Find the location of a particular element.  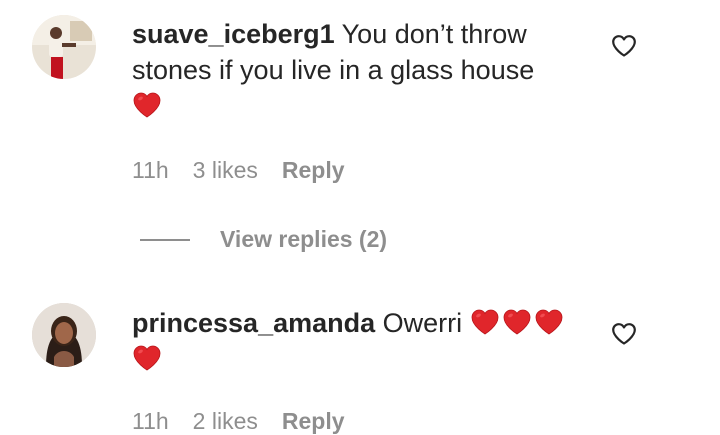

divider-line is located at coordinates (165, 239).